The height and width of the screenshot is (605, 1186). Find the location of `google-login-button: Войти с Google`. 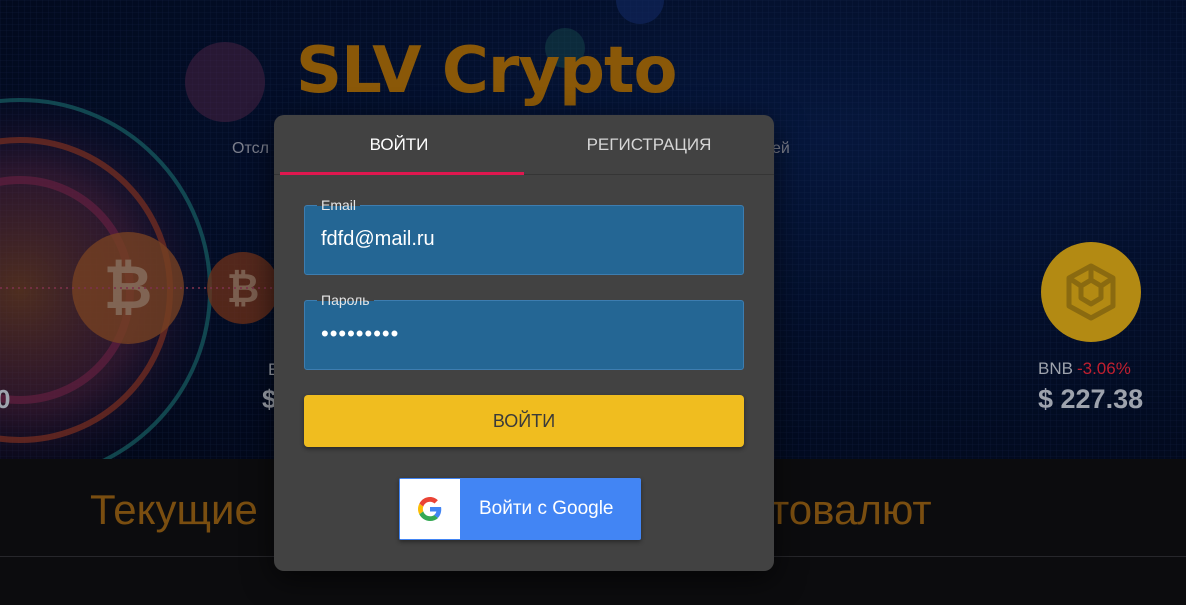

google-login-button: Войти с Google is located at coordinates (520, 509).